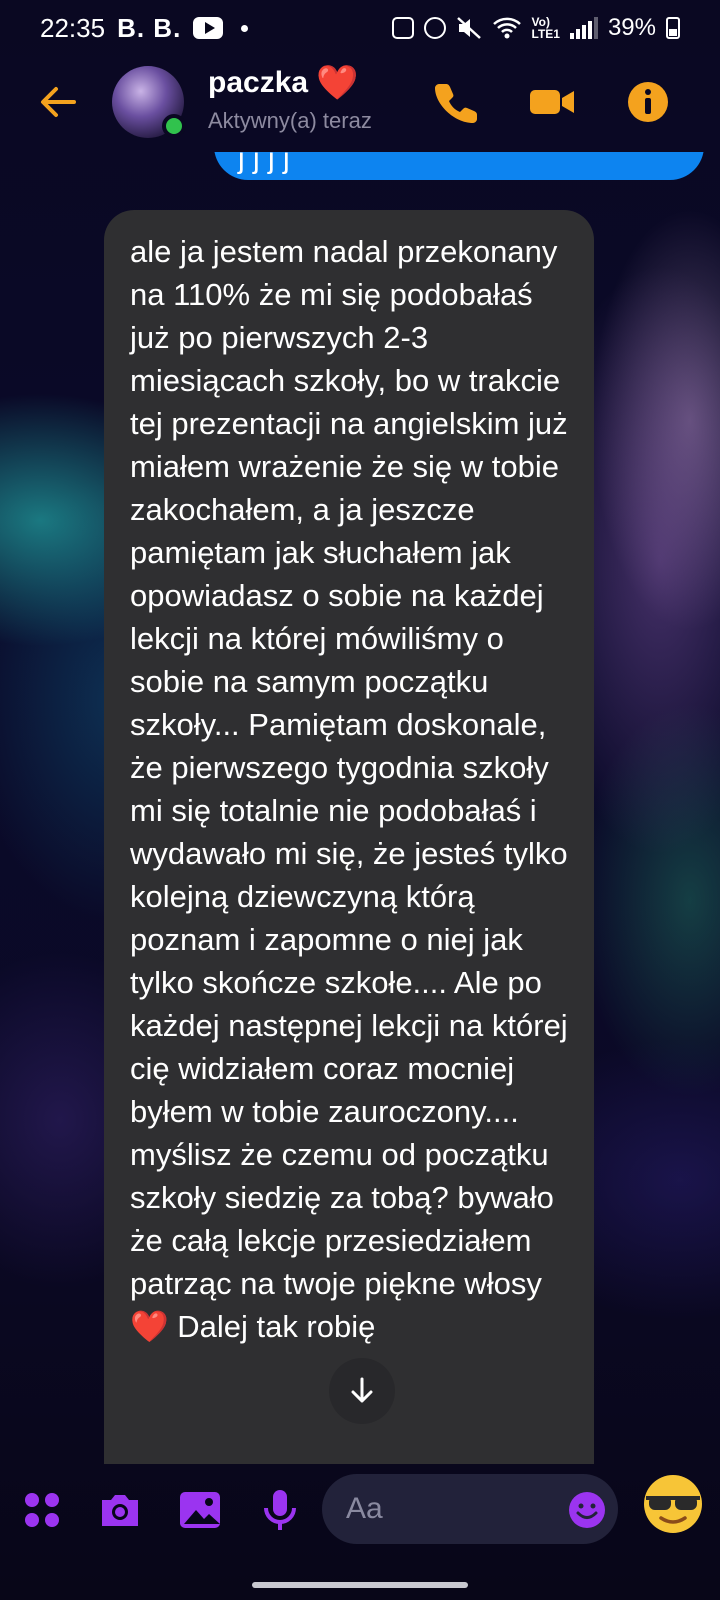  I want to click on arrow-down-icon, so click(362, 1390).